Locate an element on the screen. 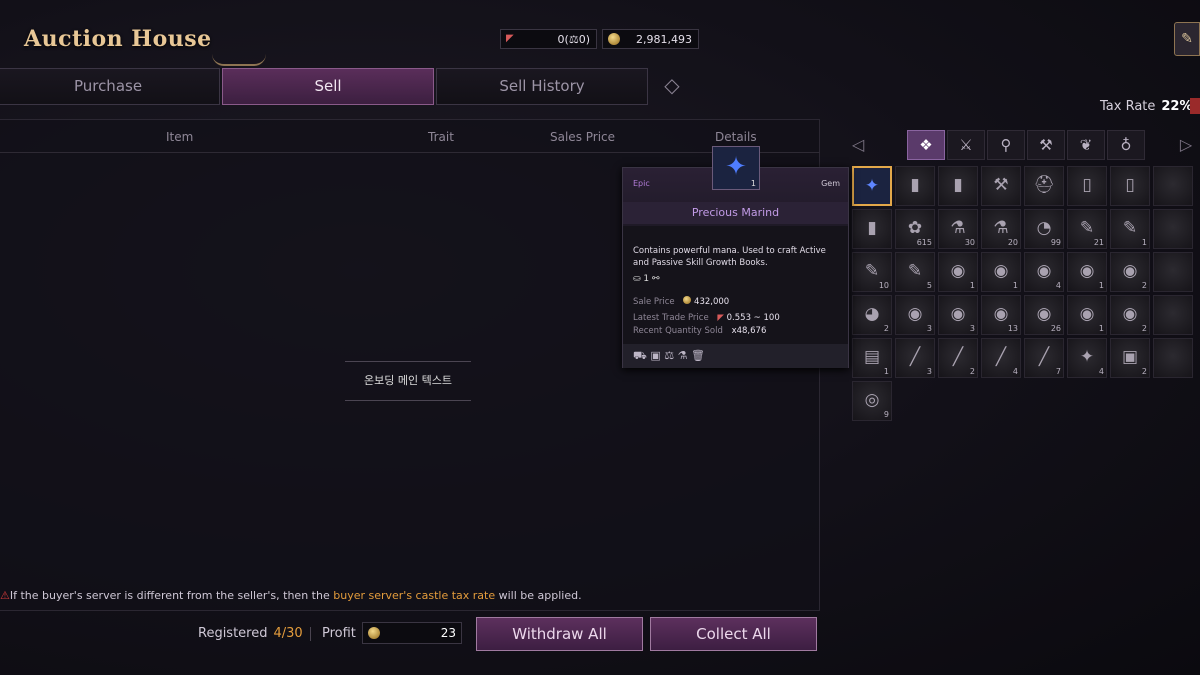  gold-balance: 2,981,493 is located at coordinates (650, 39).